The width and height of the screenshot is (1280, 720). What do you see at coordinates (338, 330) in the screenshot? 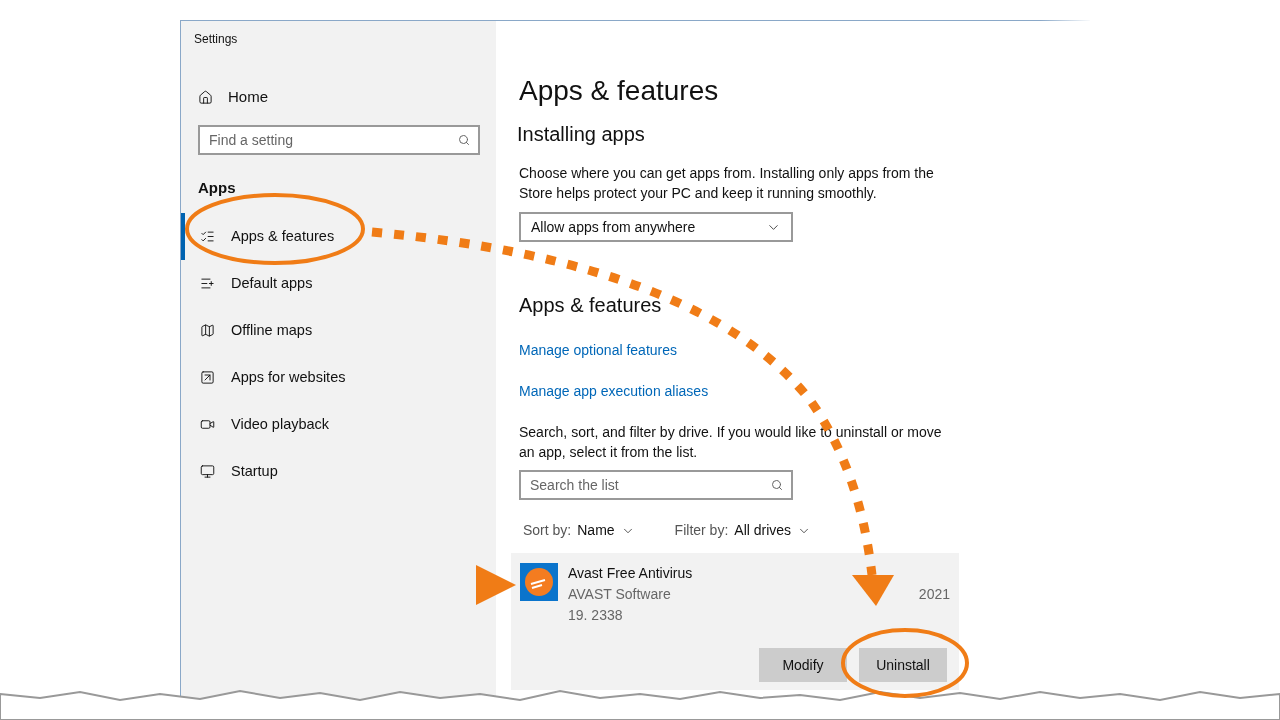
I see `sidebar-item: Offline maps` at bounding box center [338, 330].